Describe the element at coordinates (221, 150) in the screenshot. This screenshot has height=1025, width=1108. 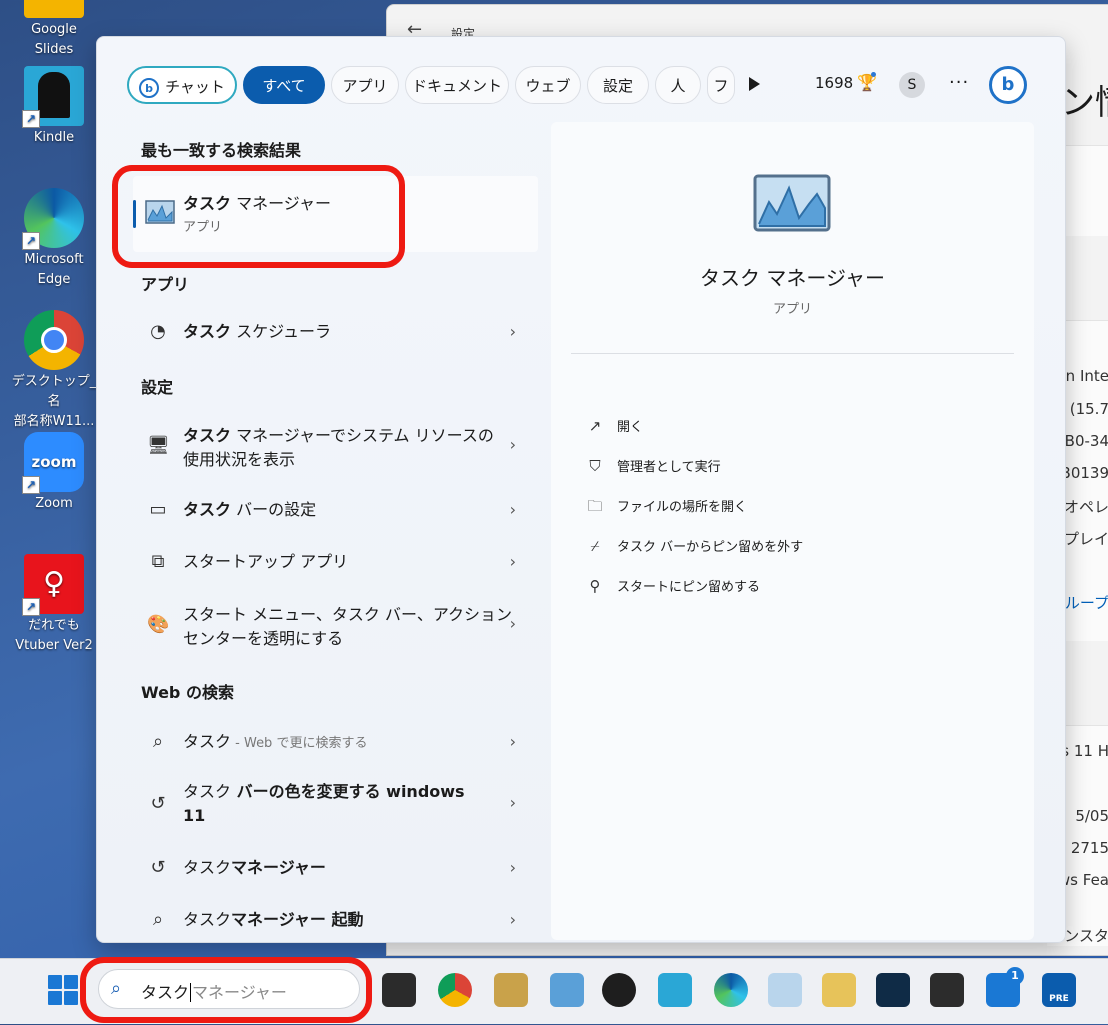
I see `best-match-header: 最も一致する検索結果` at that location.